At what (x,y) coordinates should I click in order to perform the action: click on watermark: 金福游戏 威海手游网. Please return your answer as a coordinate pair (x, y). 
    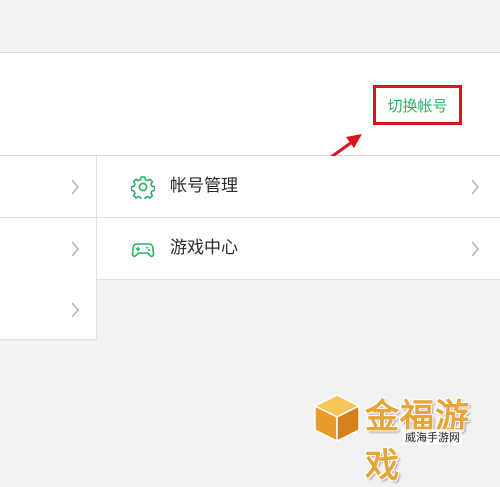
    Looking at the image, I should click on (402, 436).